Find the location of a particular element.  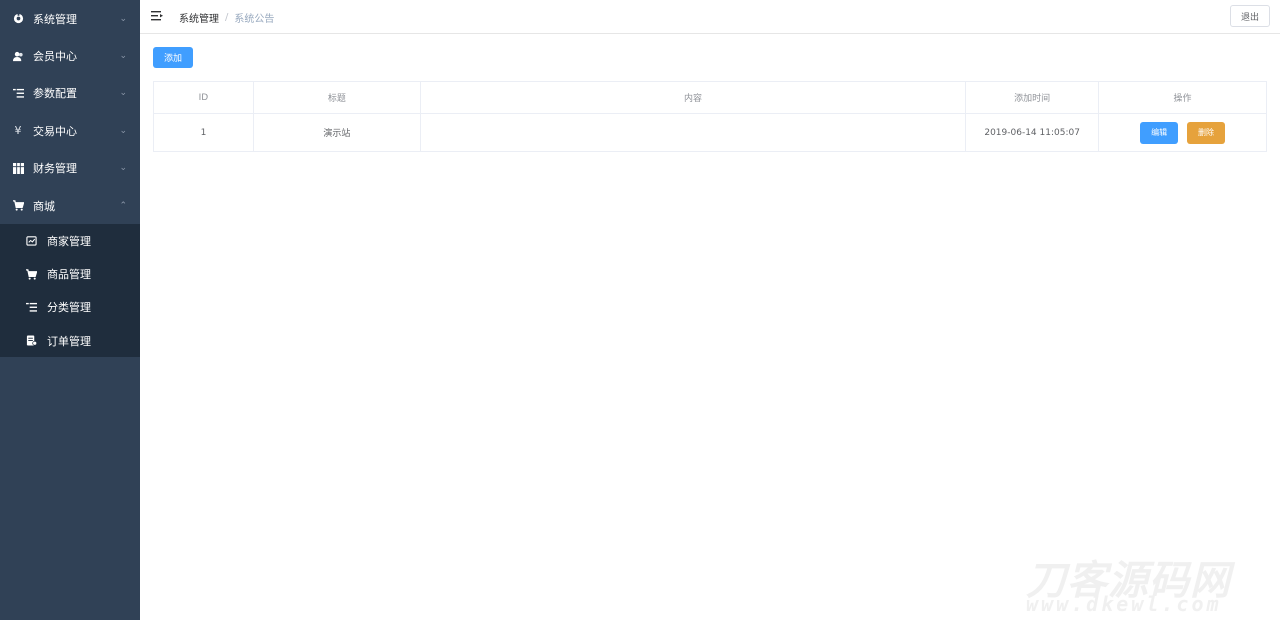

sidebar-item-system: 系统管理 ⌄ is located at coordinates (70, 18).